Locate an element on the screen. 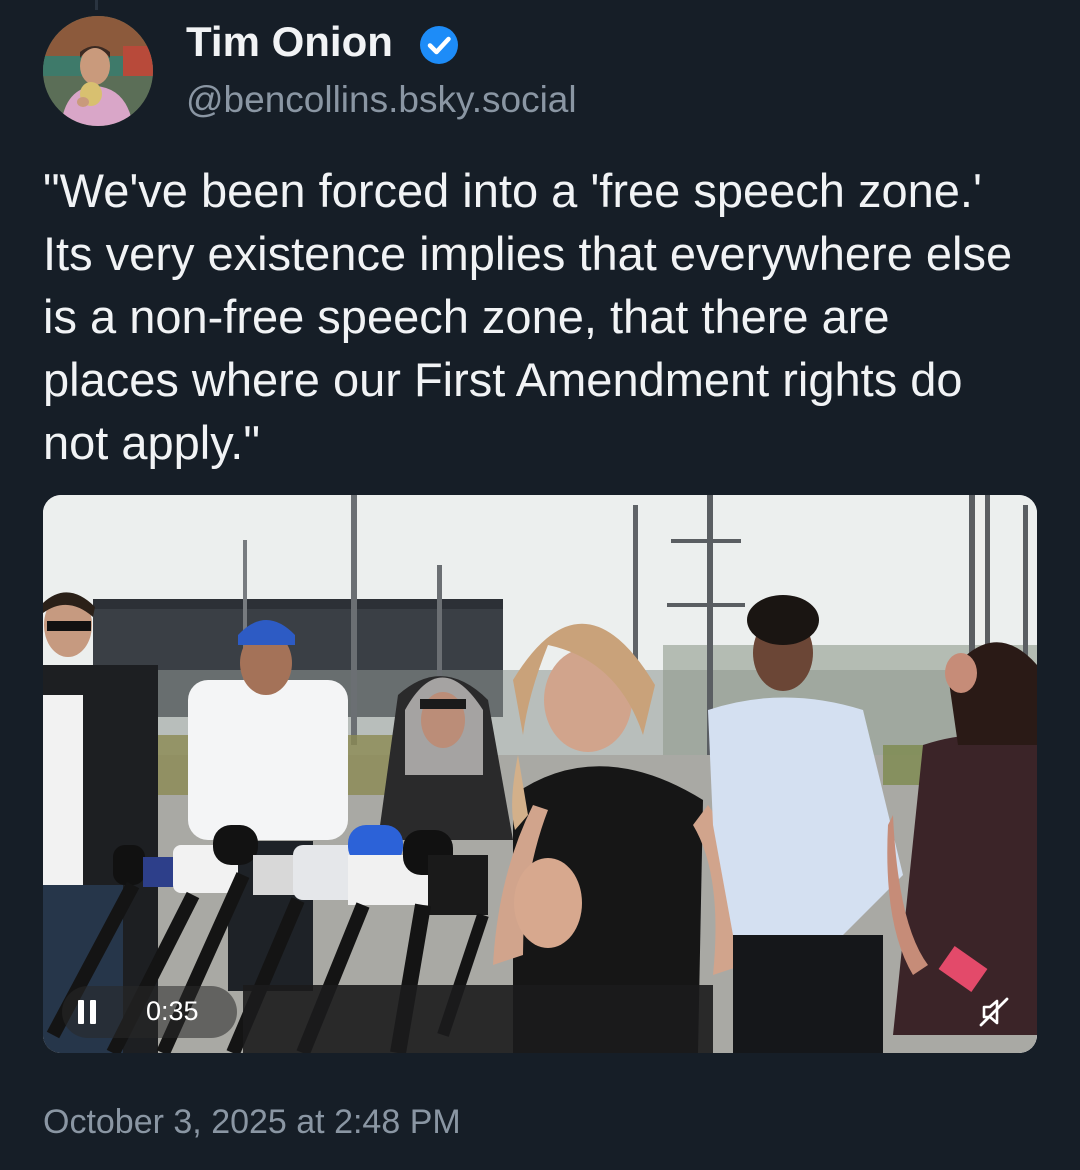 Image resolution: width=1080 pixels, height=1170 pixels. author-handle: @bencollins.bsky.social is located at coordinates (381, 100).